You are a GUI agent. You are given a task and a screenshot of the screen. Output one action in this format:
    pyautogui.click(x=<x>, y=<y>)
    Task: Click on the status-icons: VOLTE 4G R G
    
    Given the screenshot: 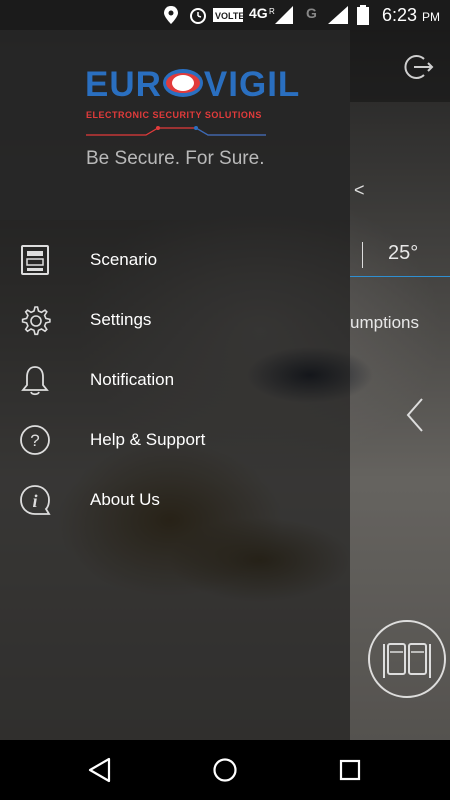 What is the action you would take?
    pyautogui.click(x=256, y=14)
    